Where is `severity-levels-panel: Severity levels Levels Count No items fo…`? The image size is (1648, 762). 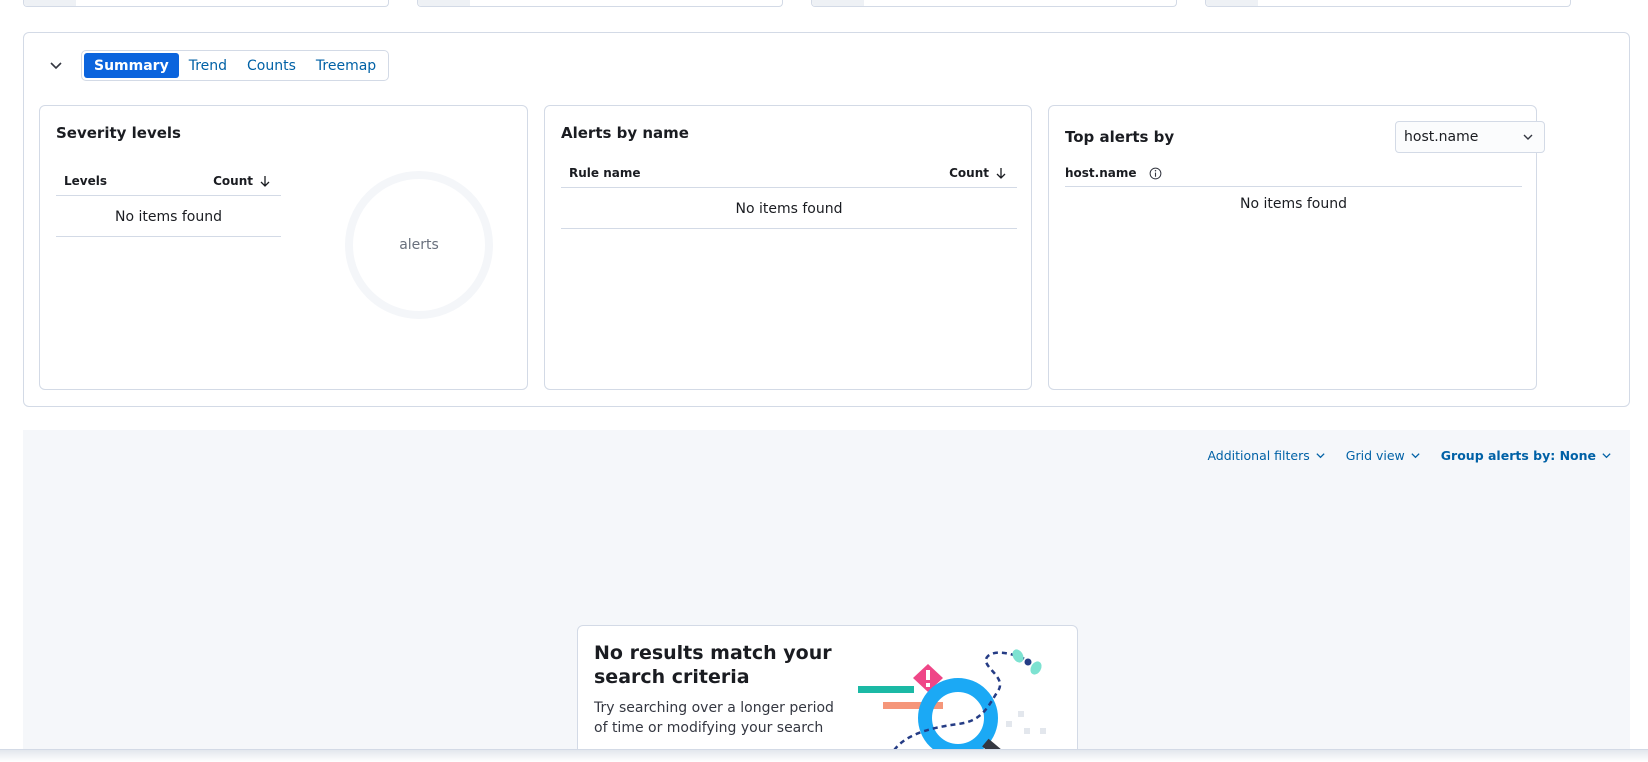
severity-levels-panel: Severity levels Levels Count No items fo… is located at coordinates (283, 247).